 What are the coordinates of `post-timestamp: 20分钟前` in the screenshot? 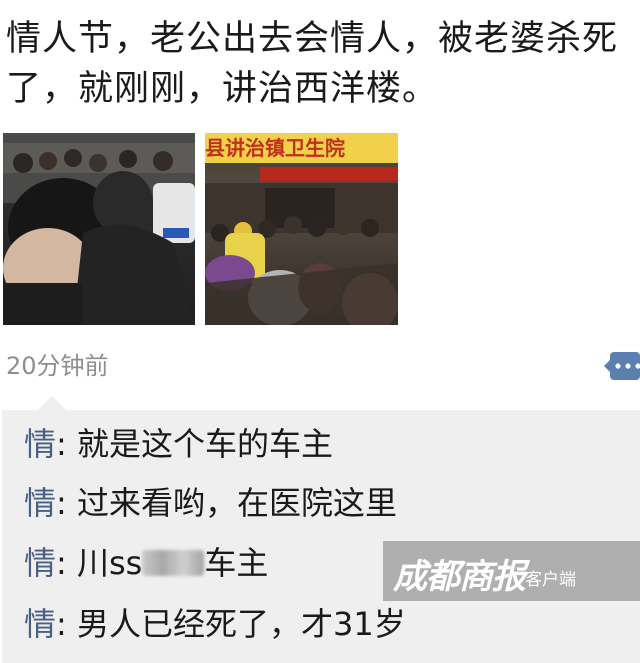 It's located at (57, 366).